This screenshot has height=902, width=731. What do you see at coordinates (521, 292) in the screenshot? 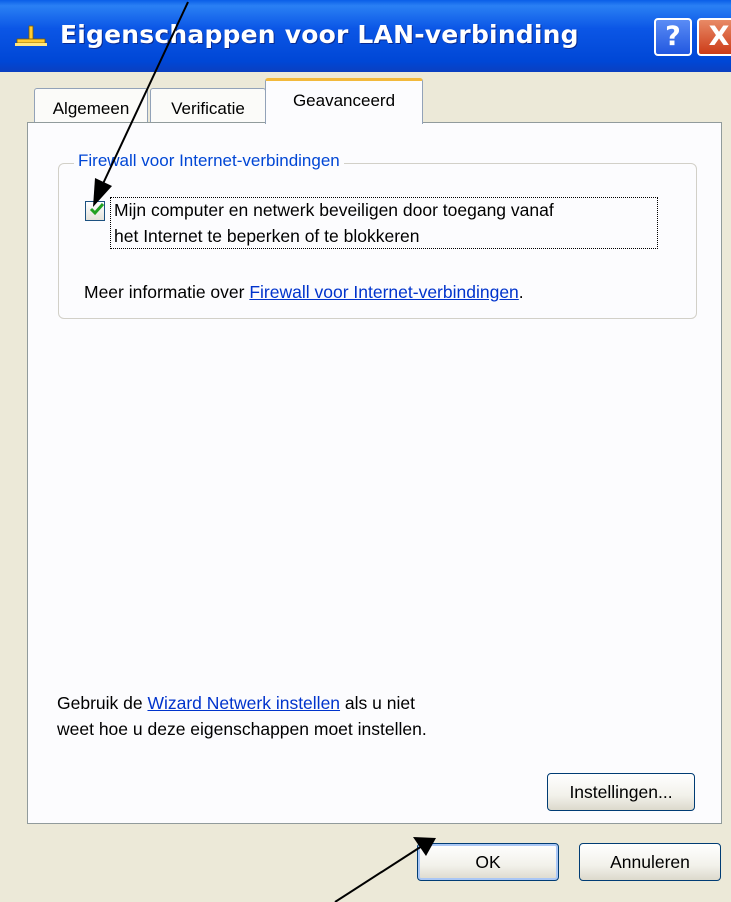
I see `info-suffix: .` at bounding box center [521, 292].